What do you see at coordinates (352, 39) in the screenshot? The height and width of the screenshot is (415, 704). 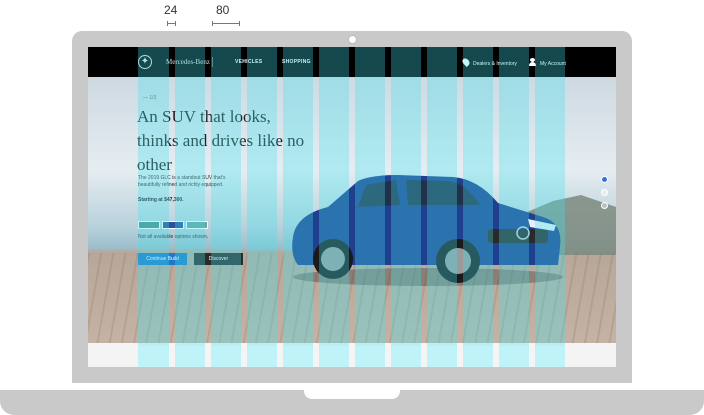 I see `webcam` at bounding box center [352, 39].